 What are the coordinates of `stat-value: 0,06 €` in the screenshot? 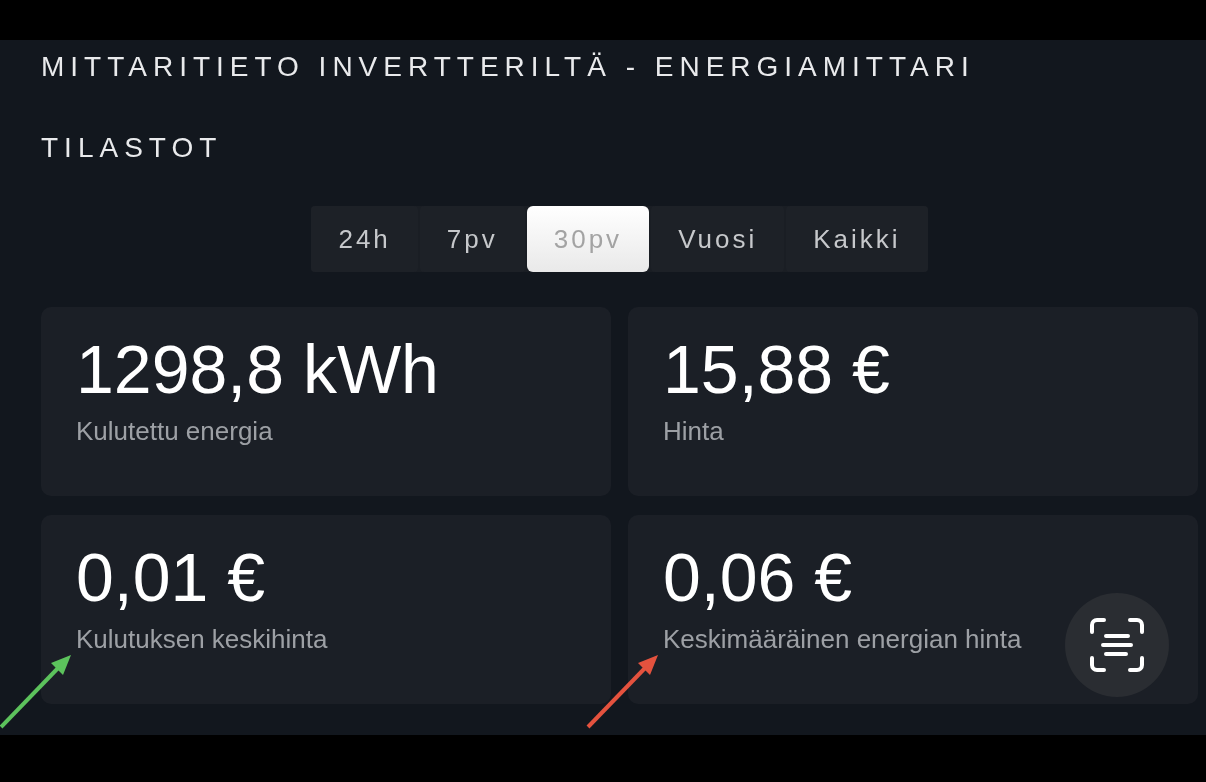 It's located at (758, 577).